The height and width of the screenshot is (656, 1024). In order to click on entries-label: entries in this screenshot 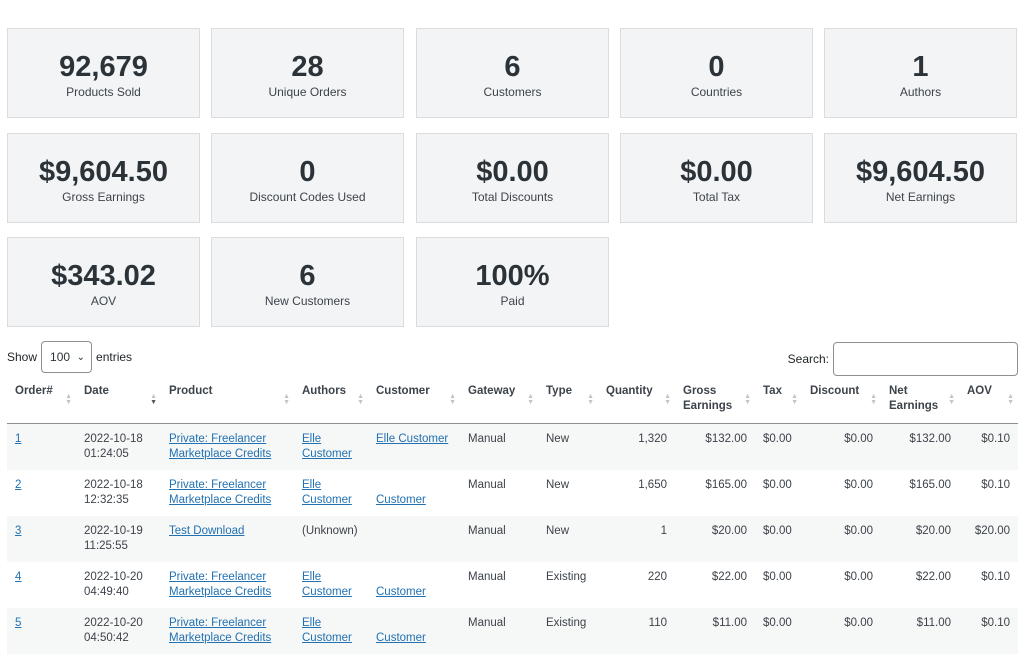, I will do `click(114, 357)`.